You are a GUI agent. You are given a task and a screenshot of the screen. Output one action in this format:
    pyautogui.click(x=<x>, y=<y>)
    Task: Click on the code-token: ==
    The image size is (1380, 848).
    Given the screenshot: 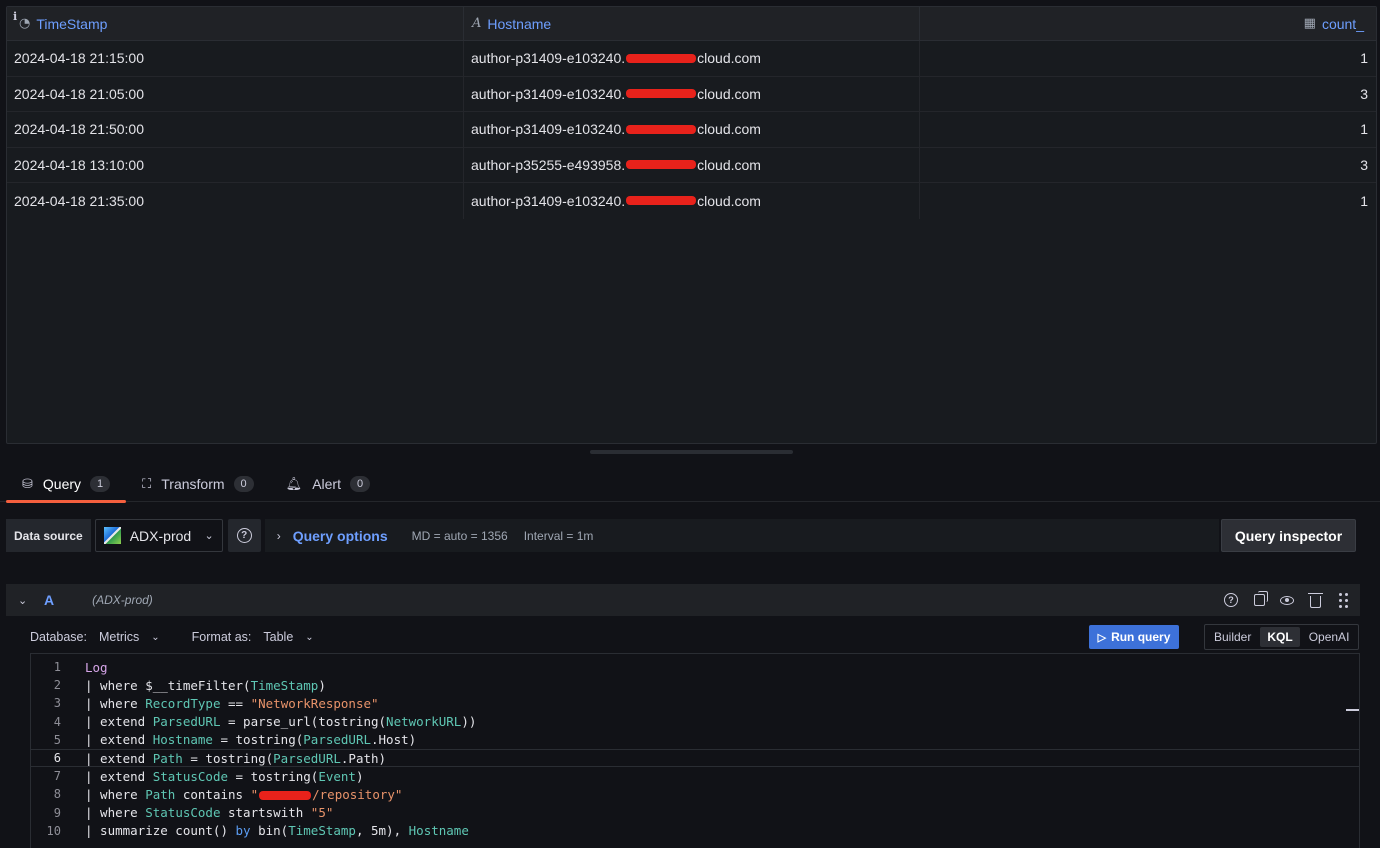 What is the action you would take?
    pyautogui.click(x=235, y=703)
    